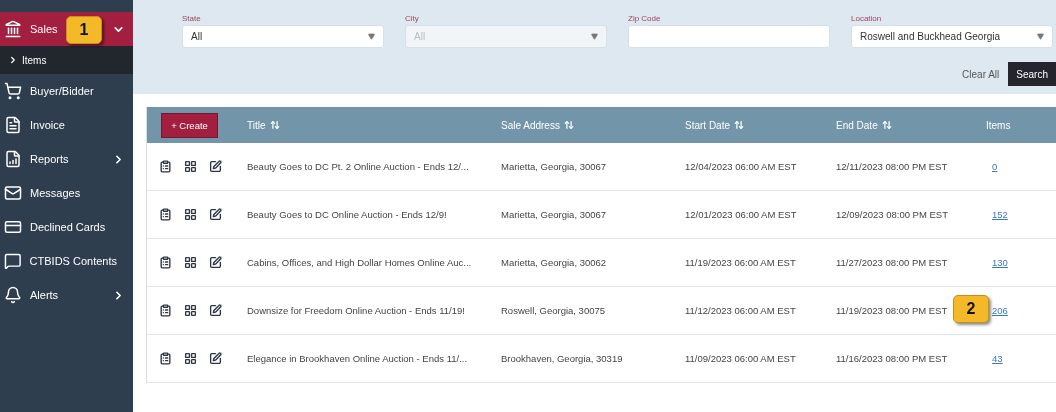 This screenshot has width=1056, height=412. Describe the element at coordinates (867, 18) in the screenshot. I see `field-label: Location` at that location.